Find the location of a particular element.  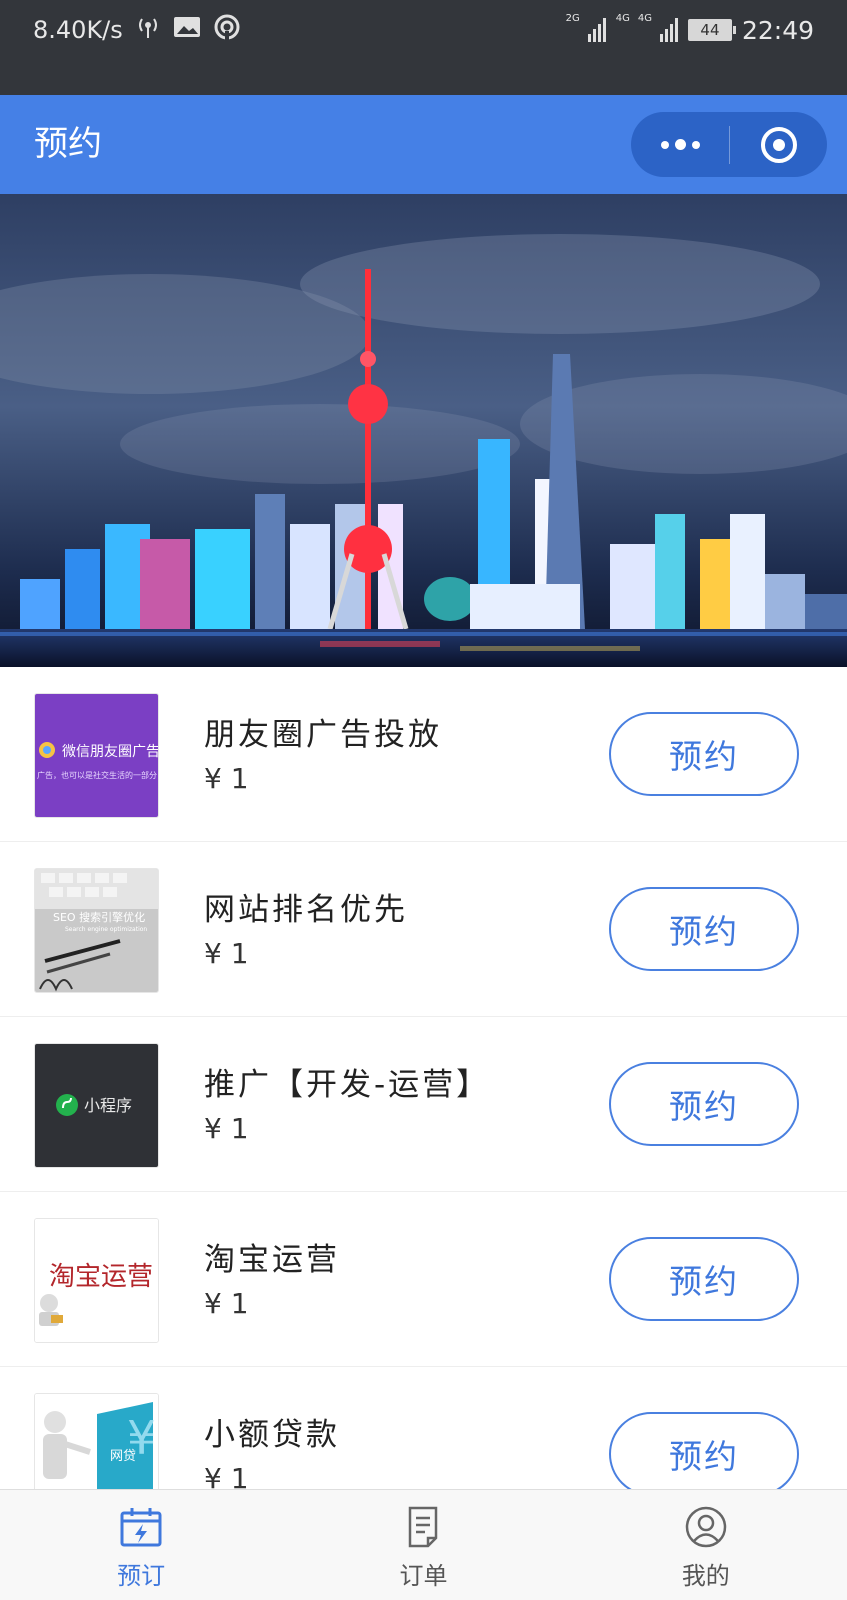

calendar-bolt-icon is located at coordinates (141, 1529).